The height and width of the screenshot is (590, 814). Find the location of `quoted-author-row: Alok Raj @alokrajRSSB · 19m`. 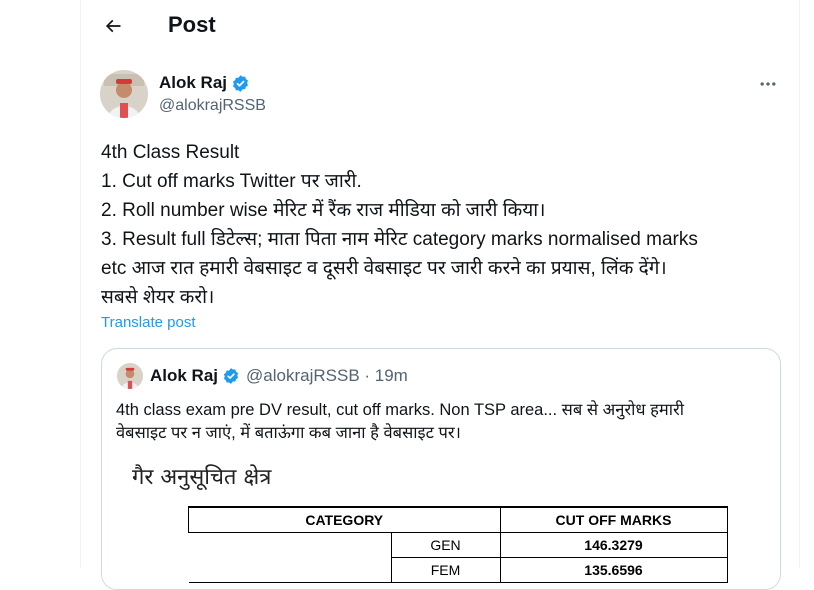

quoted-author-row: Alok Raj @alokrajRSSB · 19m is located at coordinates (279, 376).